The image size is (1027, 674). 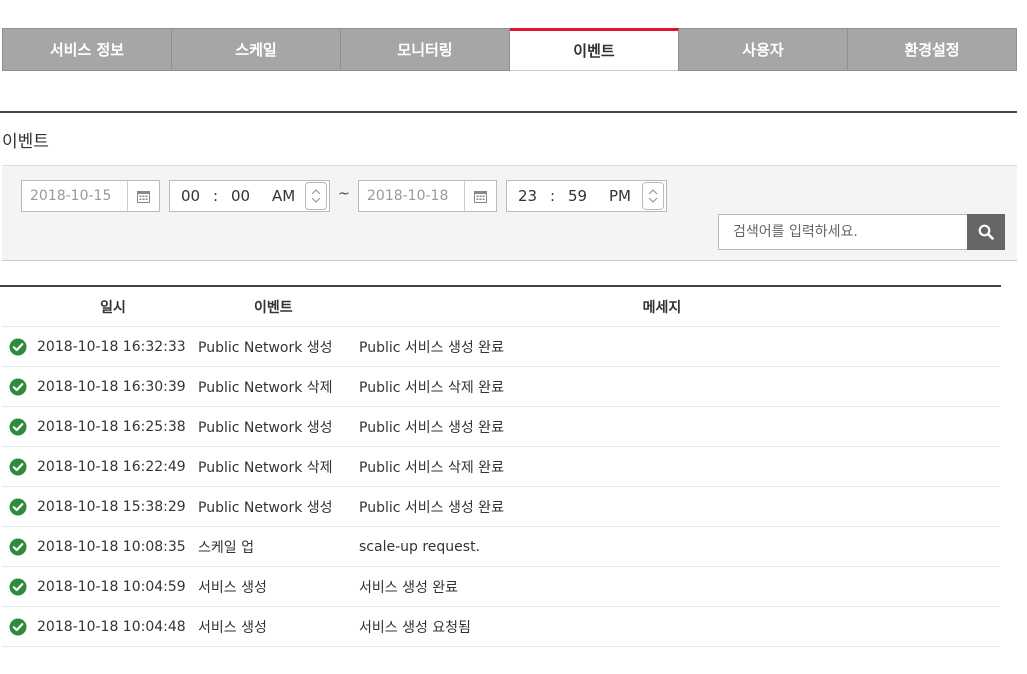 What do you see at coordinates (191, 196) in the screenshot?
I see `start-hour: 00` at bounding box center [191, 196].